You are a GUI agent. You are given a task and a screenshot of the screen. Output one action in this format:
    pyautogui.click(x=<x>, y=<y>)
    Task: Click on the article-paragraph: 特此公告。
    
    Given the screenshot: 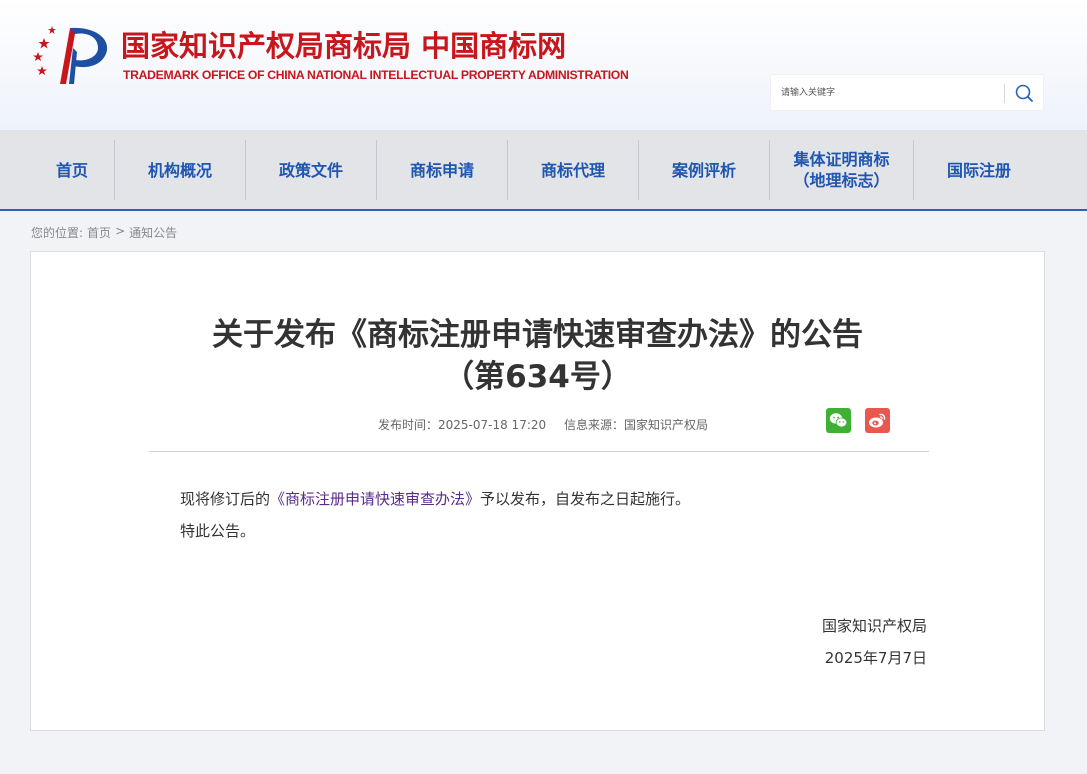 What is the action you would take?
    pyautogui.click(x=218, y=531)
    